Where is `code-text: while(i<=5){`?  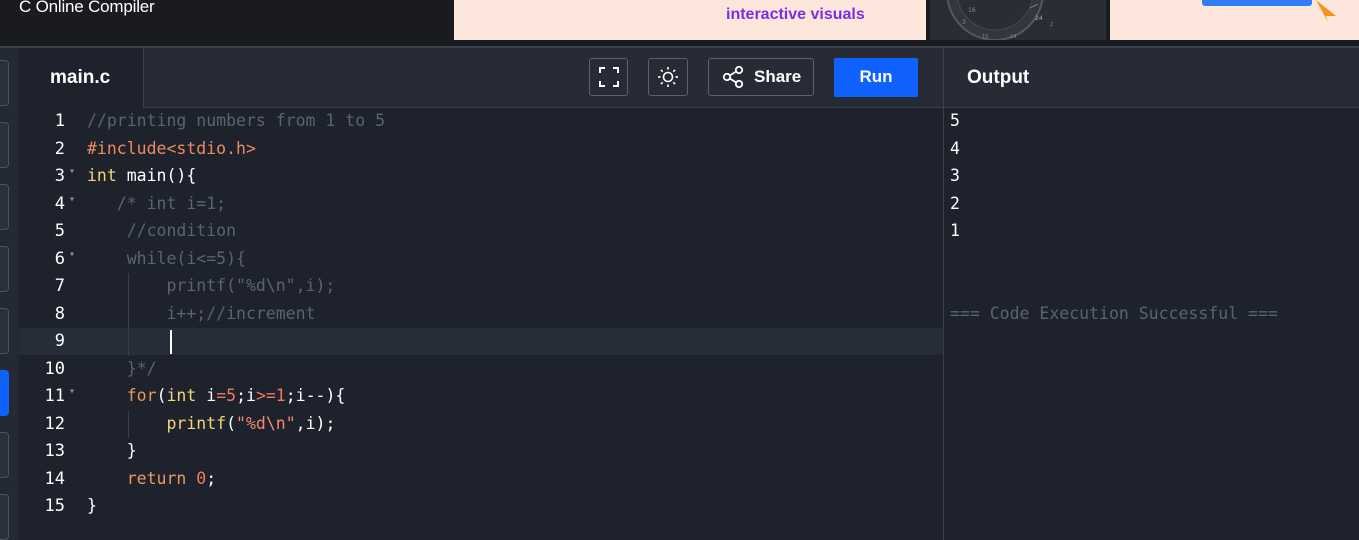 code-text: while(i<=5){ is located at coordinates (166, 258).